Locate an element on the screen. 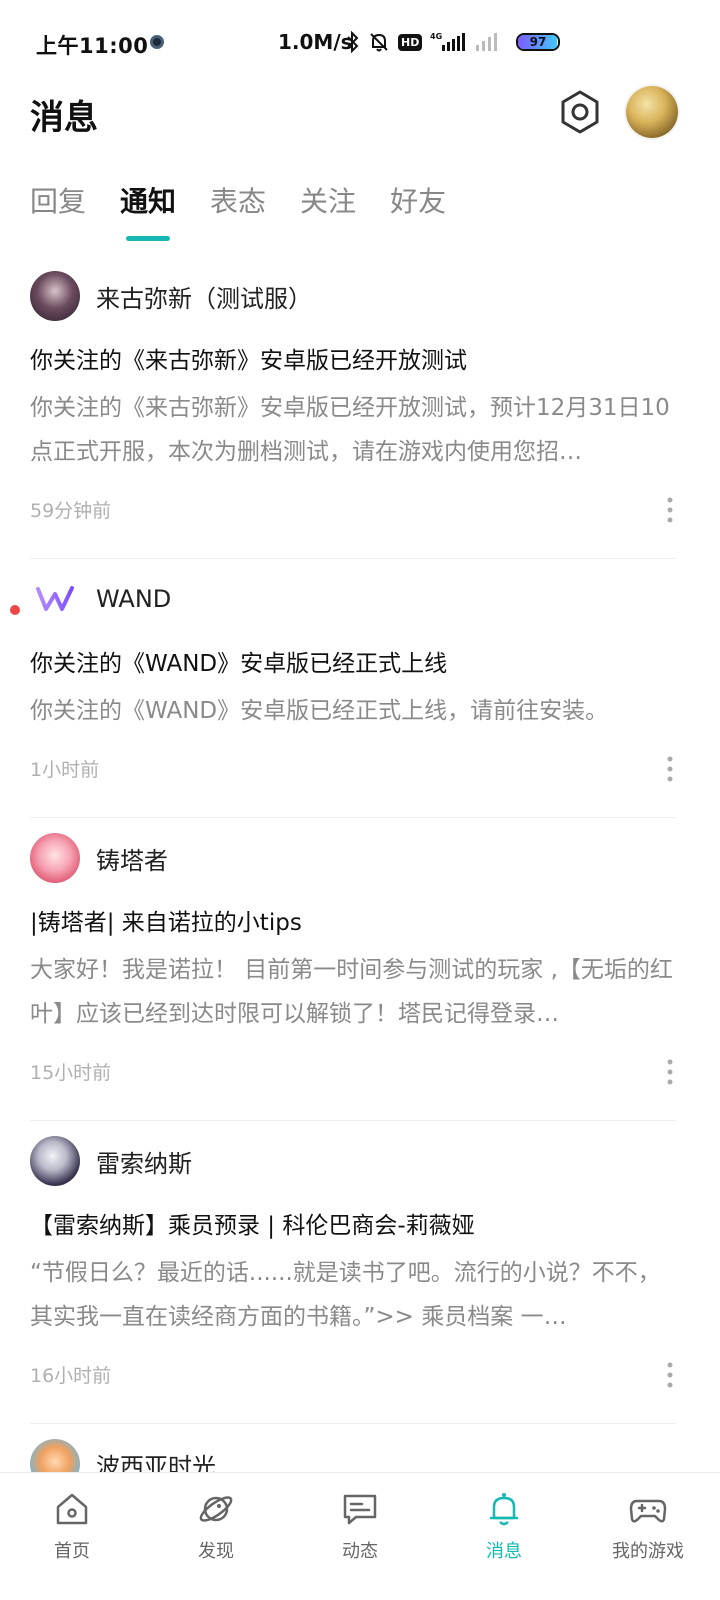  nav-label: 我的游戏 is located at coordinates (648, 1551).